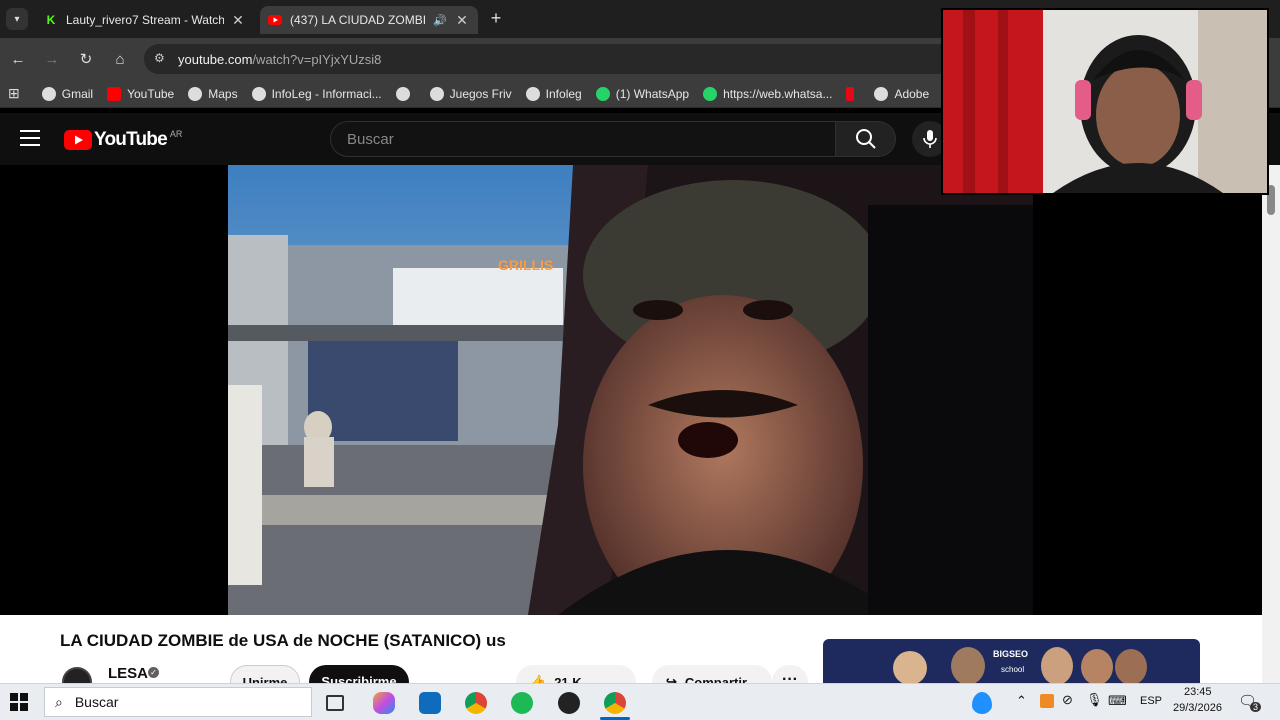  What do you see at coordinates (317, 59) in the screenshot?
I see `url-path: /watch?v=pIYjxYUzsi8` at bounding box center [317, 59].